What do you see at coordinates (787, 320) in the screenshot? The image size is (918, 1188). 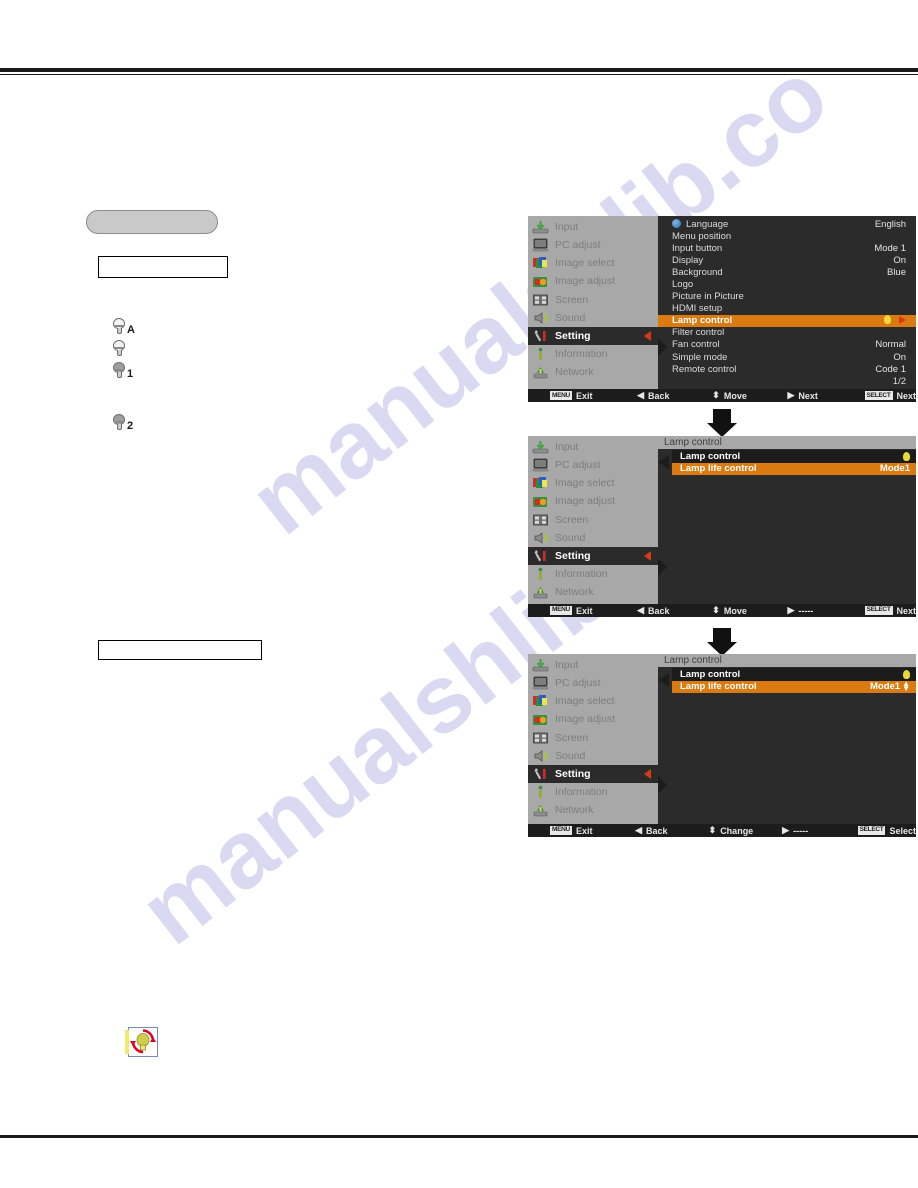 I see `menu-row-selected: Lamp control` at bounding box center [787, 320].